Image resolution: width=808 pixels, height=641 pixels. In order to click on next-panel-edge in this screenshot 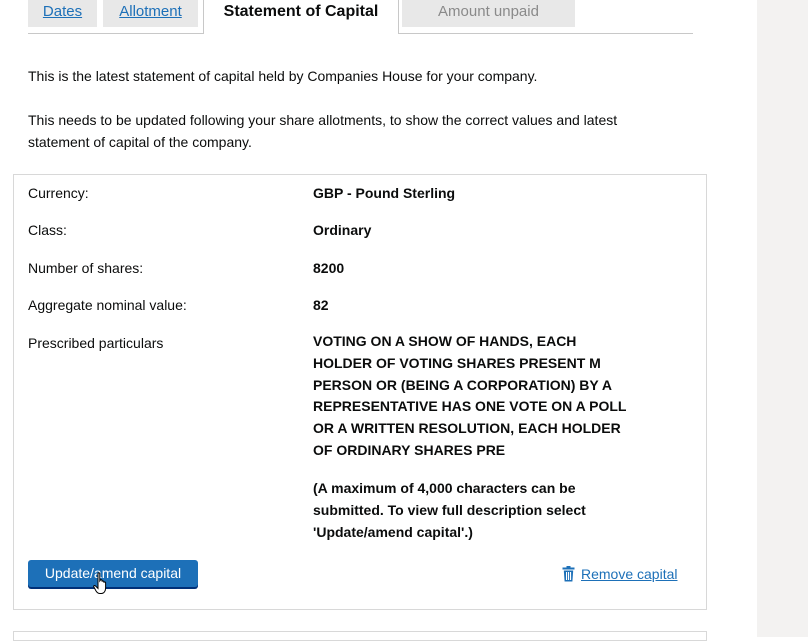, I will do `click(360, 636)`.